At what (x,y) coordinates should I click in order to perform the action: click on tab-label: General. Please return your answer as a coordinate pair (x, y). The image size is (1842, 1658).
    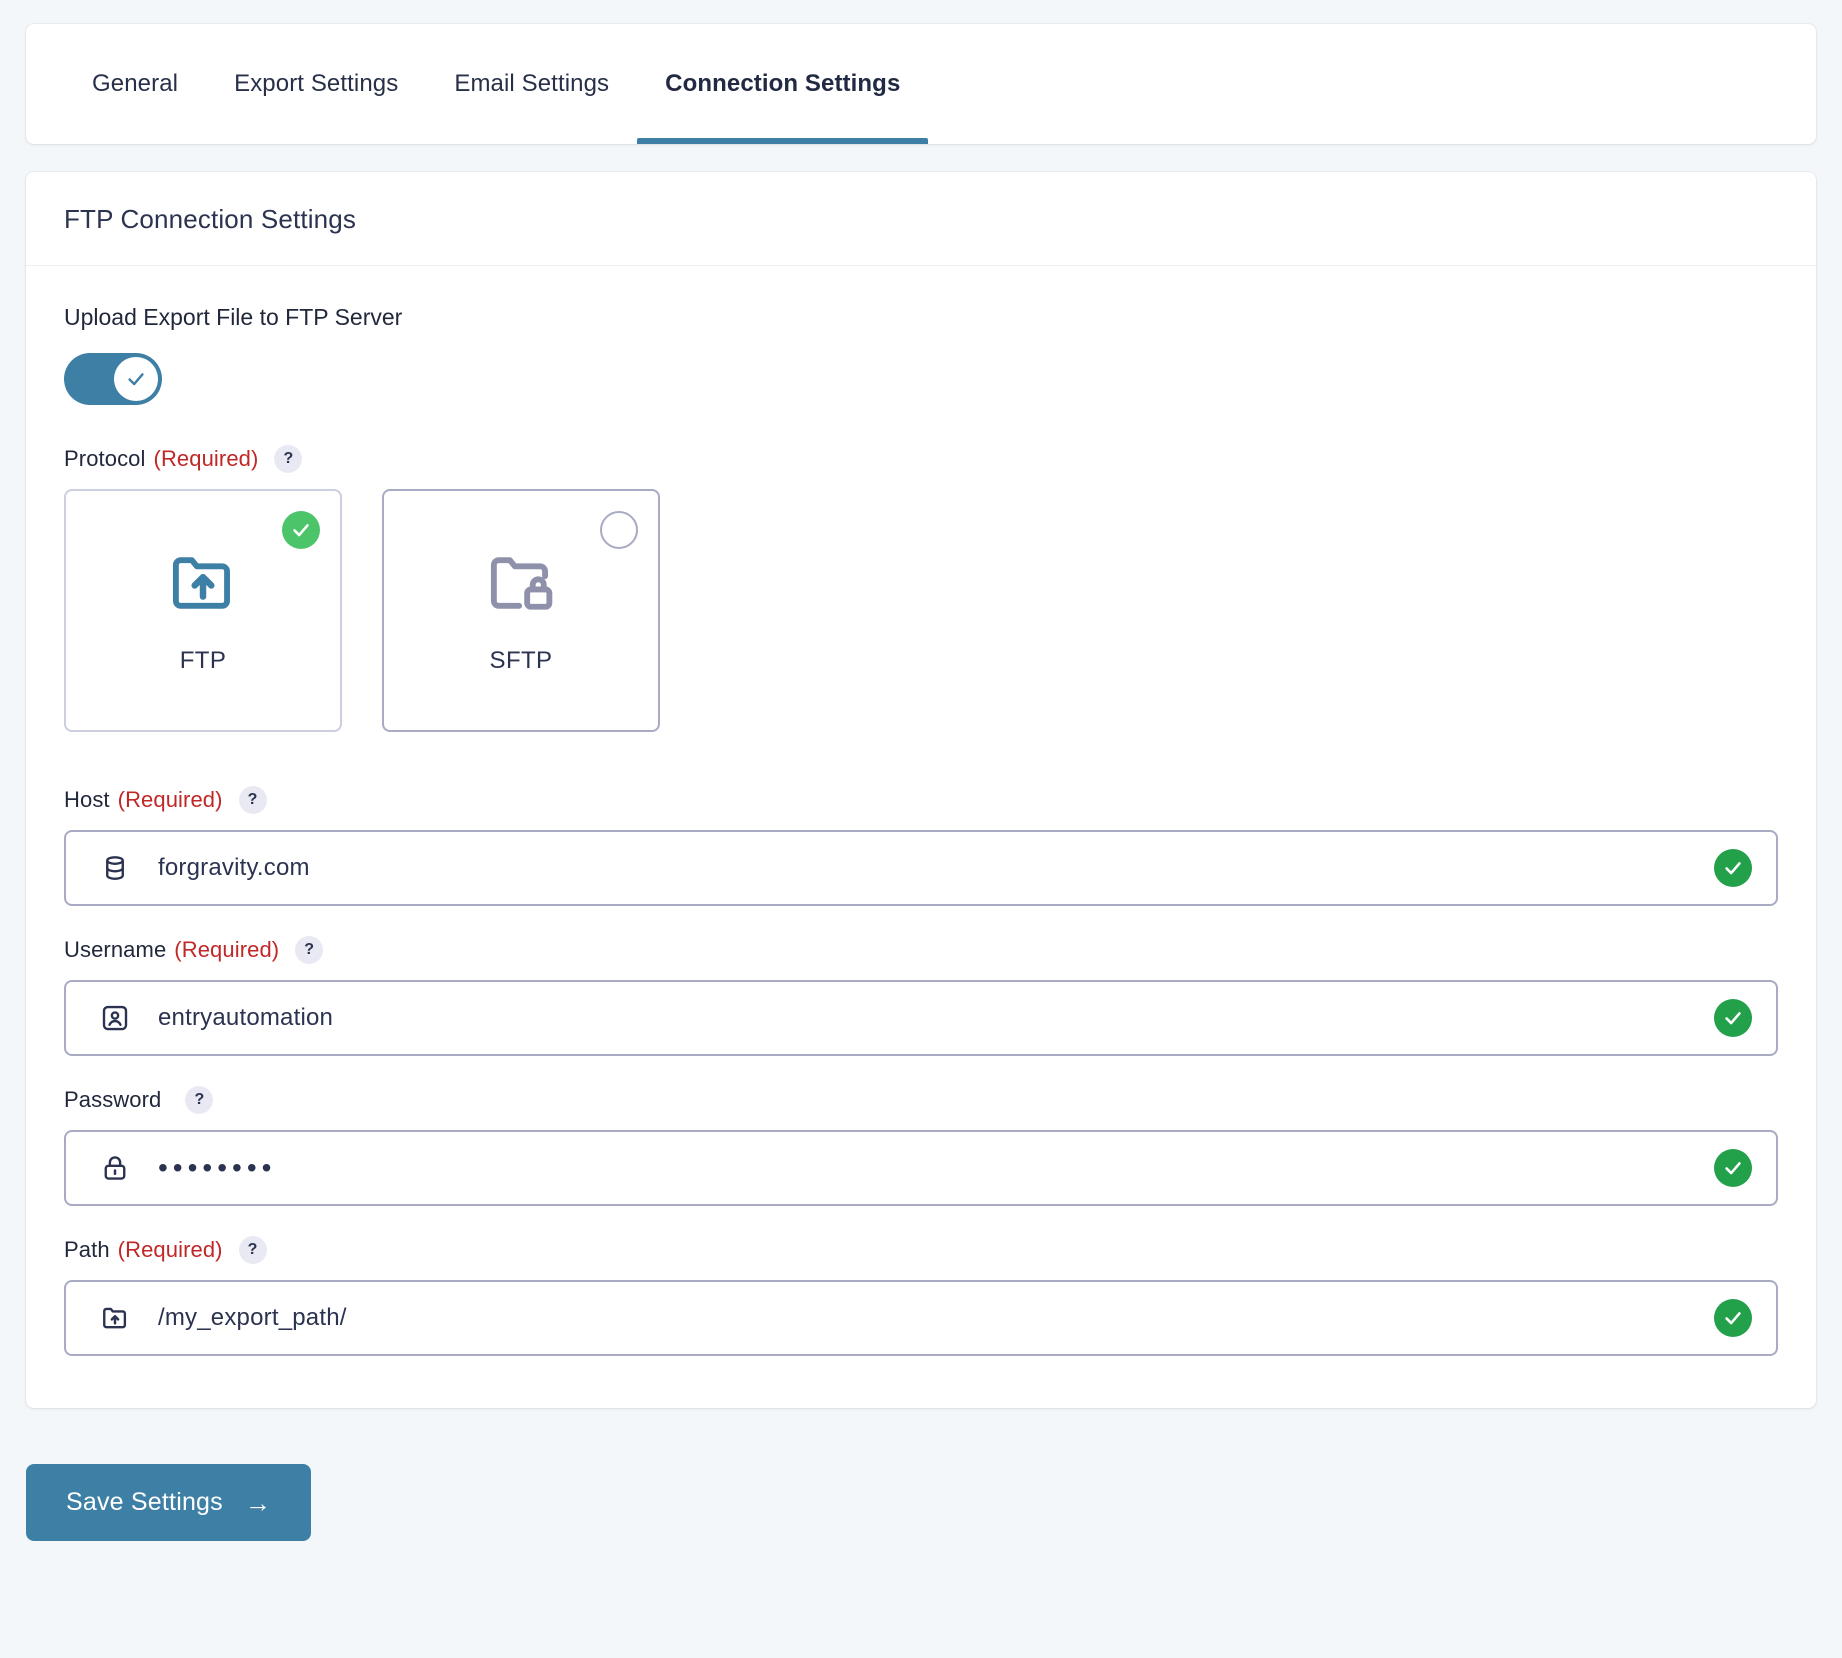
    Looking at the image, I should click on (135, 83).